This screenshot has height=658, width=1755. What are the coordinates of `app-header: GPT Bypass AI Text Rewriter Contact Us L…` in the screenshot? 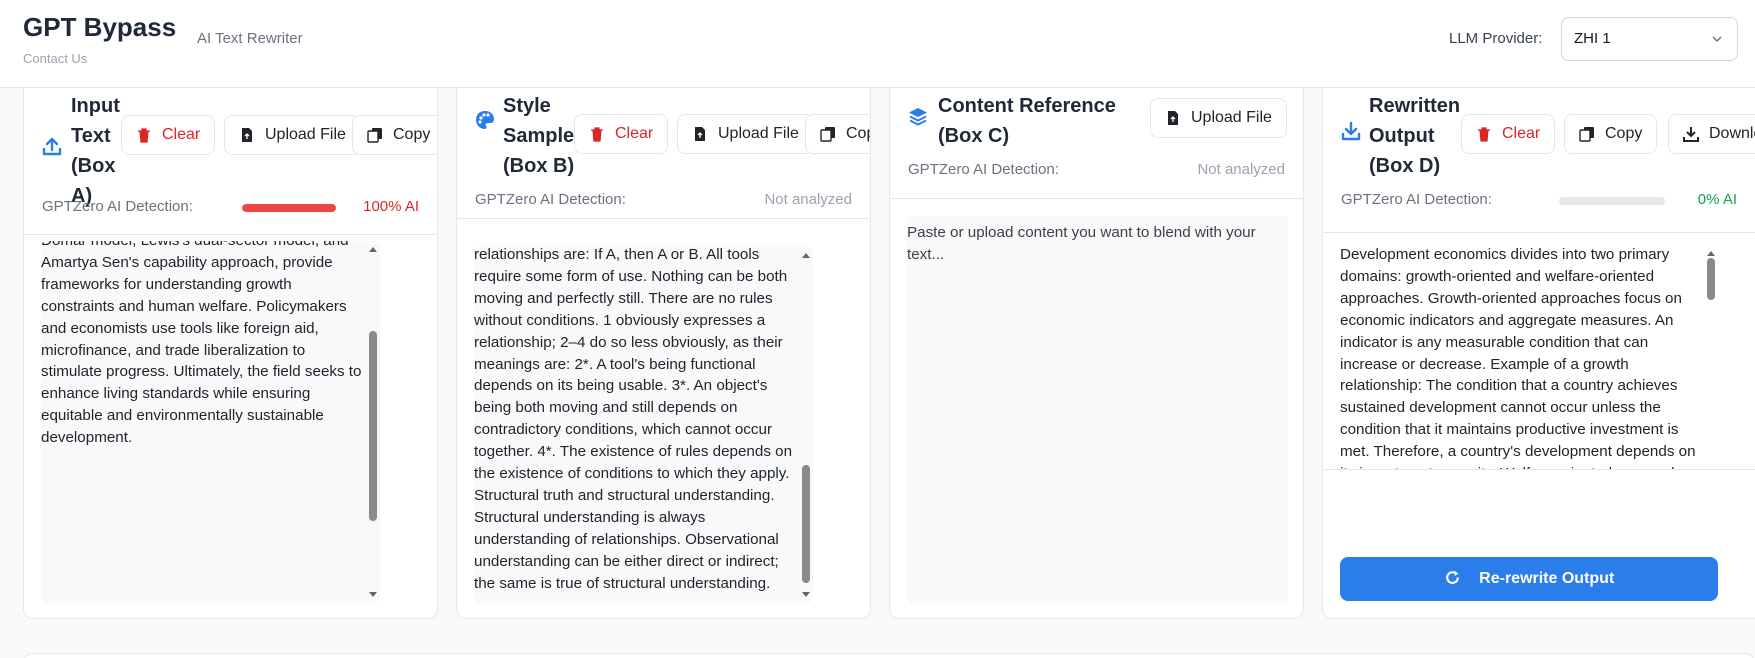 It's located at (877, 44).